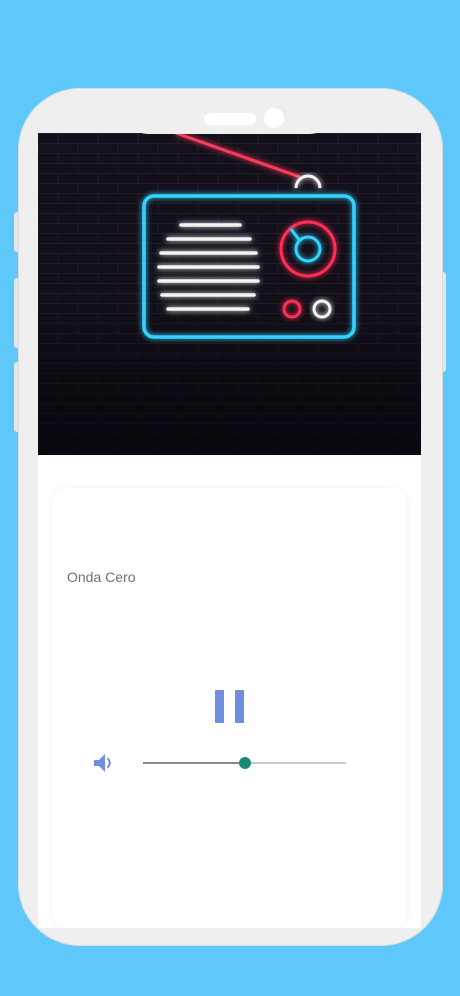 The width and height of the screenshot is (460, 996). What do you see at coordinates (274, 118) in the screenshot?
I see `front-camera` at bounding box center [274, 118].